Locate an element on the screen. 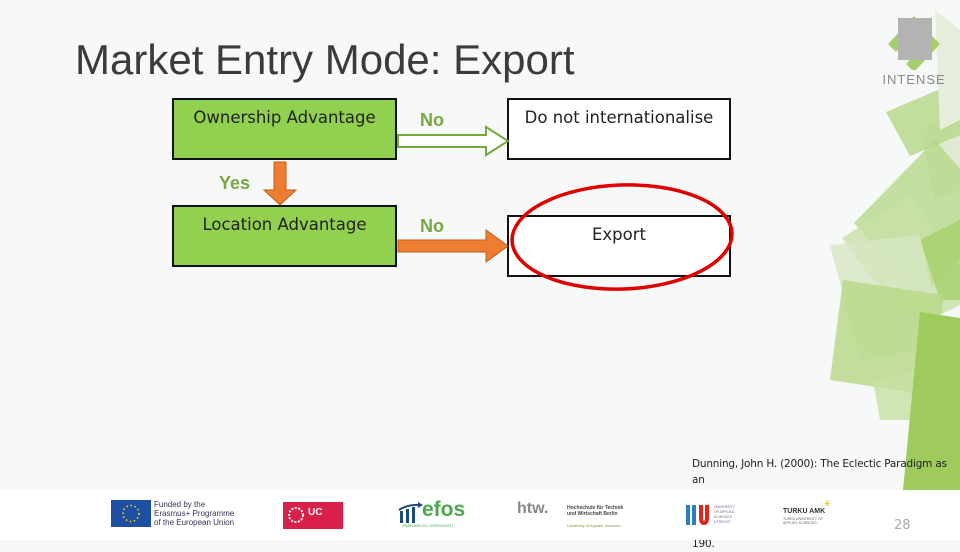 This screenshot has height=552, width=960. efos-logo: efos ZNANJEM DO IZVRSNOSTI is located at coordinates (433, 514).